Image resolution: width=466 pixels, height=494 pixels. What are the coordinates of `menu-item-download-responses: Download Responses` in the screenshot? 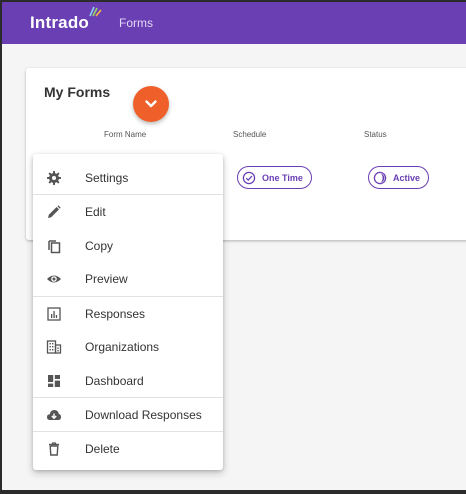 It's located at (128, 414).